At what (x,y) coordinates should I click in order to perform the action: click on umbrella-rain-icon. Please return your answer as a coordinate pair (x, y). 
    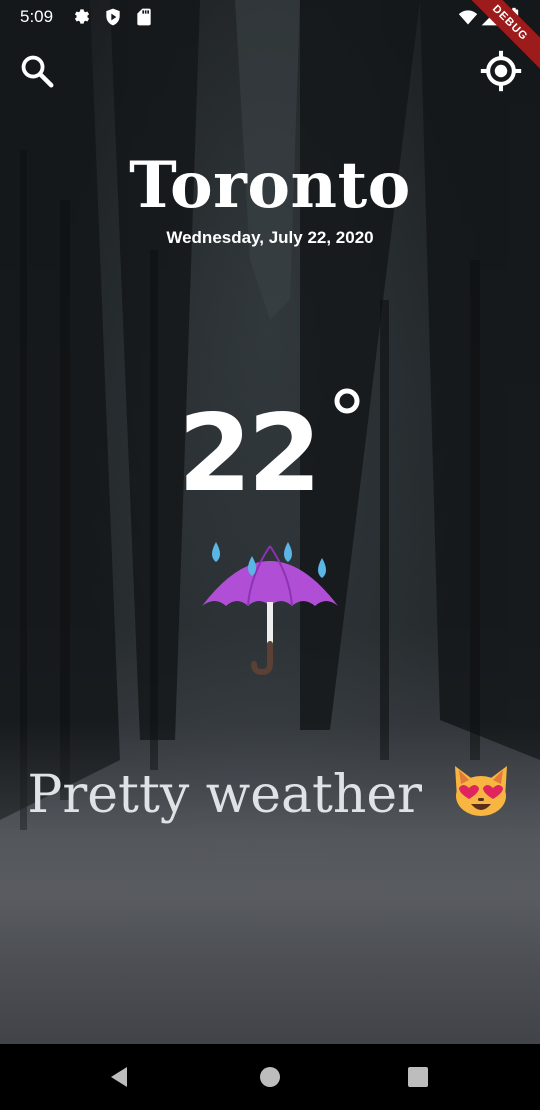
    Looking at the image, I should click on (270, 609).